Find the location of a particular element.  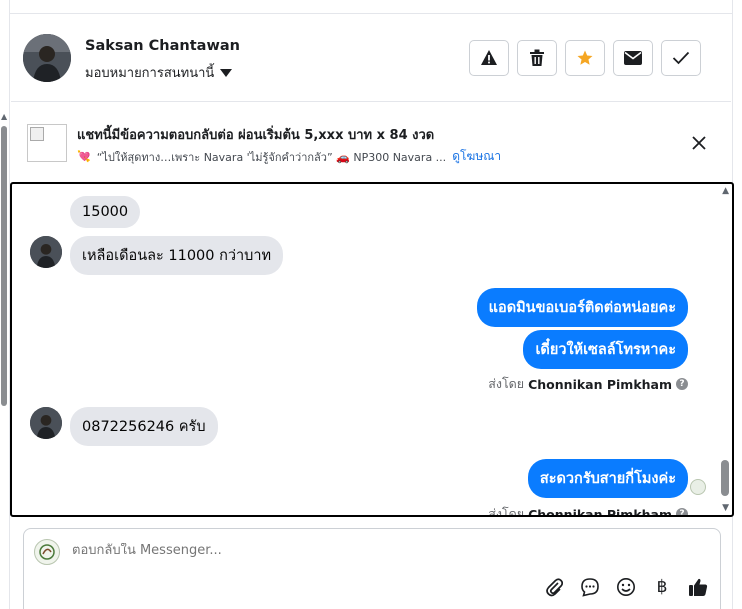

outgoing-message: แอดมินขอเบอร์ติดต่อหน่อยคะ is located at coordinates (582, 307).